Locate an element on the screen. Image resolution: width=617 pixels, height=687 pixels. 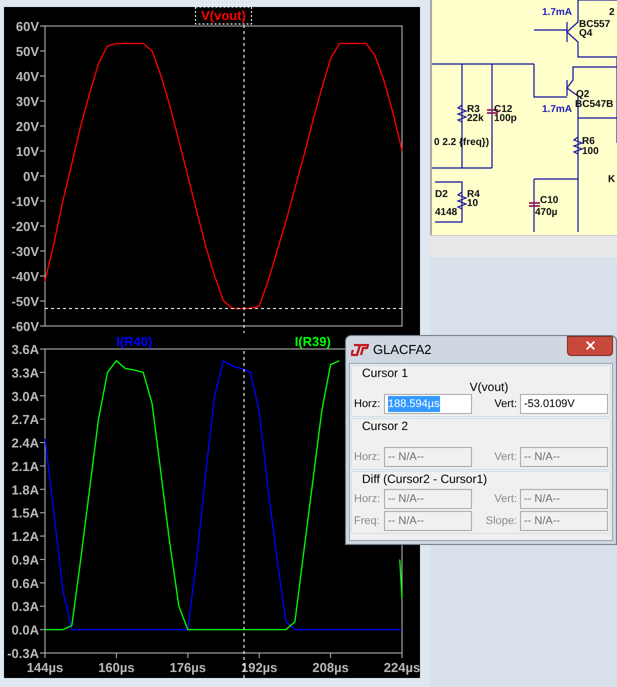
x-tick: 192µs is located at coordinates (259, 663).